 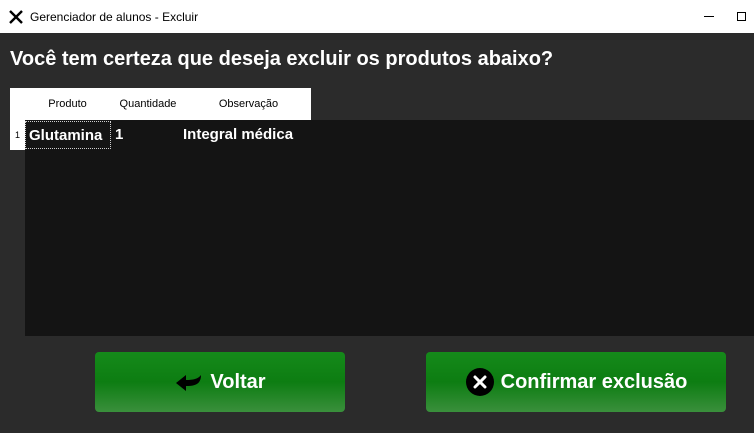 I want to click on back-button-label: Voltar, so click(x=238, y=381).